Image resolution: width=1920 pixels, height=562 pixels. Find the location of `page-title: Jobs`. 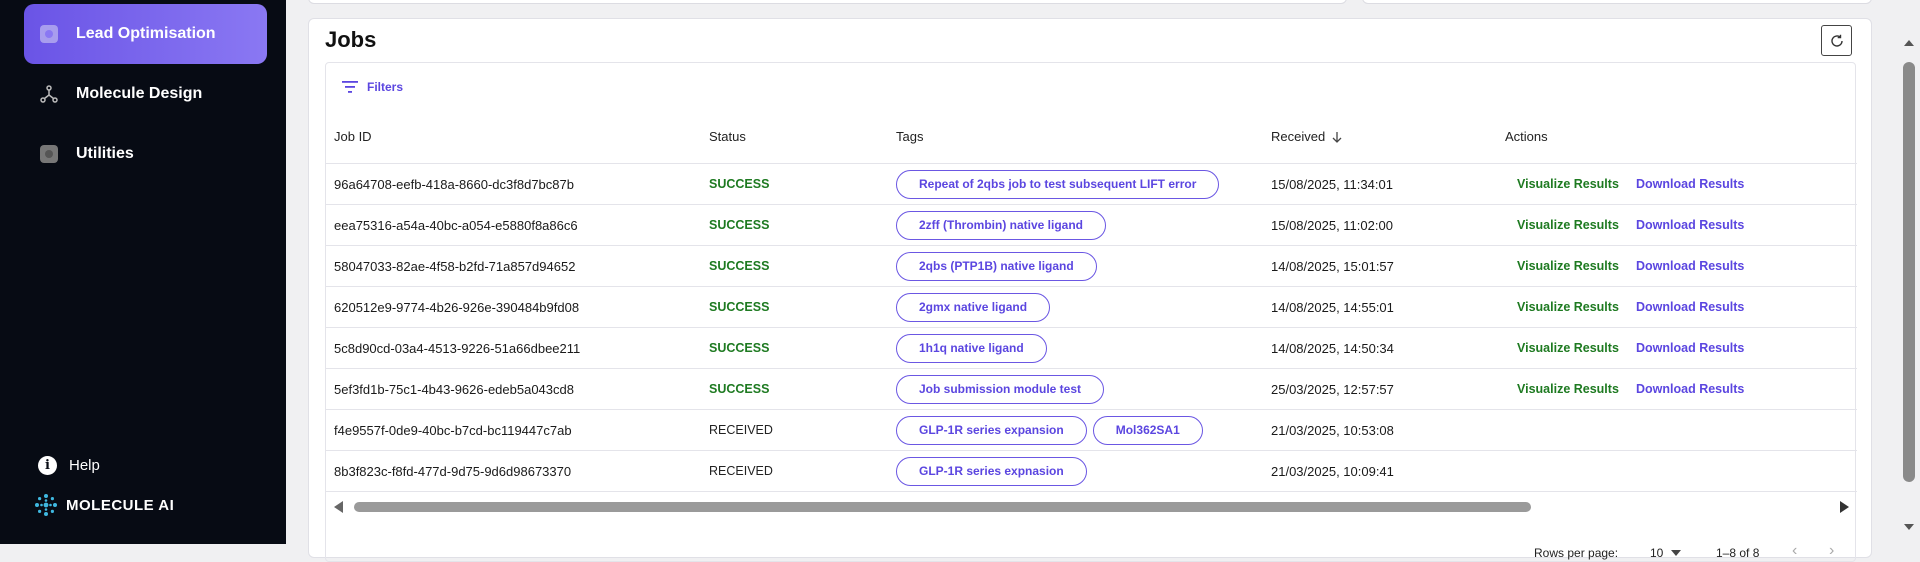

page-title: Jobs is located at coordinates (351, 39).